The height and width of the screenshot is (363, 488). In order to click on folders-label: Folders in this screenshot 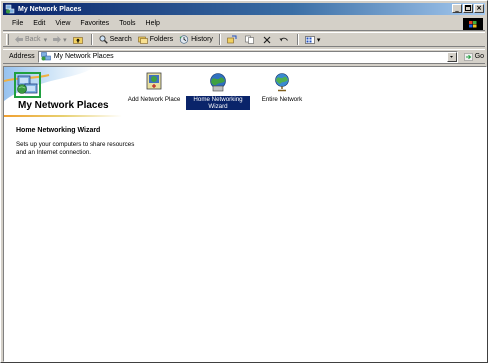, I will do `click(161, 39)`.